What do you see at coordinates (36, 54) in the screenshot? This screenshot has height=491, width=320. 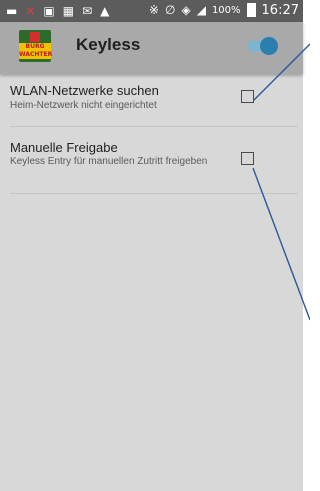 I see `logo-text-bottom: WACHTER` at bounding box center [36, 54].